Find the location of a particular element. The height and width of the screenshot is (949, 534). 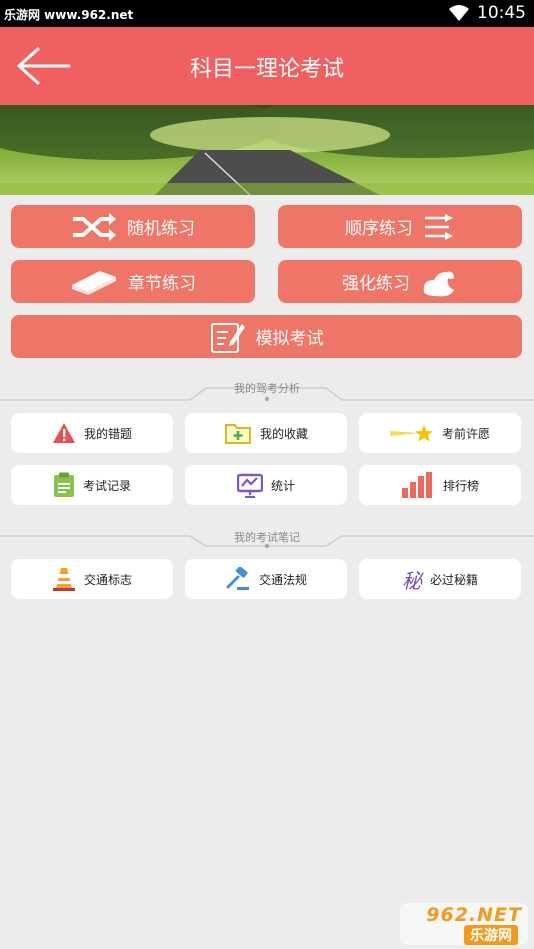

shuffle-icon is located at coordinates (94, 226).